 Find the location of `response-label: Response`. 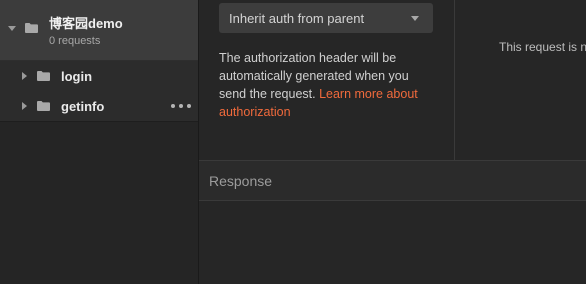

response-label: Response is located at coordinates (241, 181).